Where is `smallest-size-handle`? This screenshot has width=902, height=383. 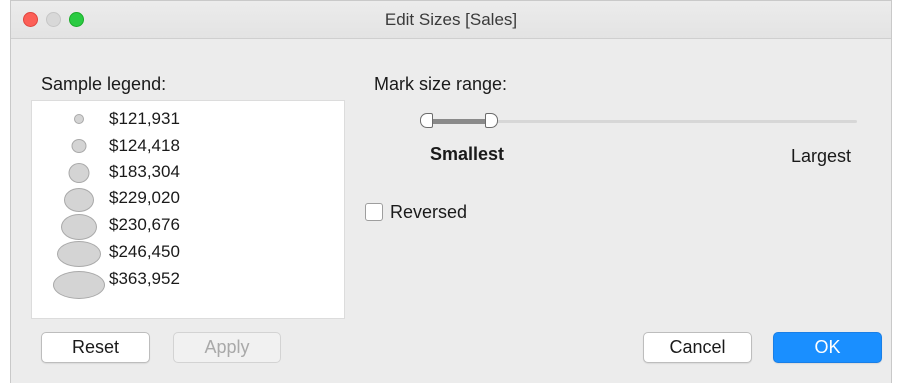
smallest-size-handle is located at coordinates (426, 120).